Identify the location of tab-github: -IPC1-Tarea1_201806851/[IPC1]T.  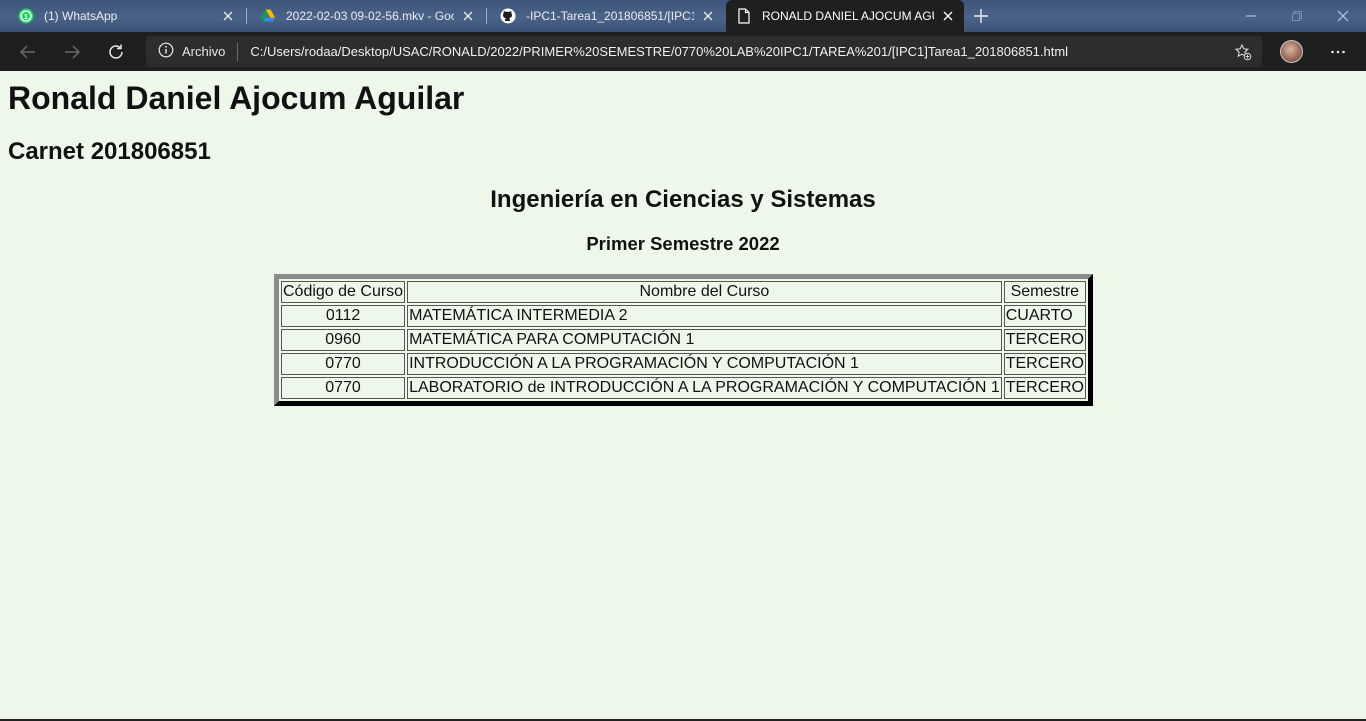
(607, 16).